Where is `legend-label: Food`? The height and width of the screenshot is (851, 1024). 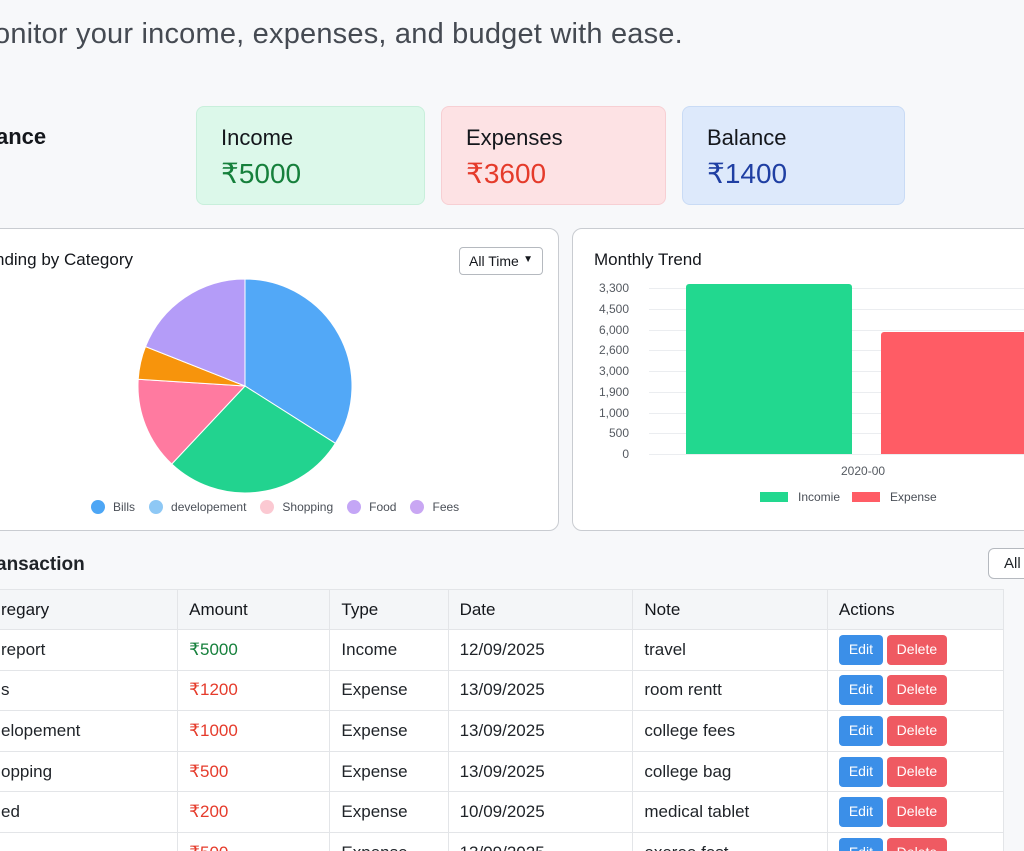 legend-label: Food is located at coordinates (383, 507).